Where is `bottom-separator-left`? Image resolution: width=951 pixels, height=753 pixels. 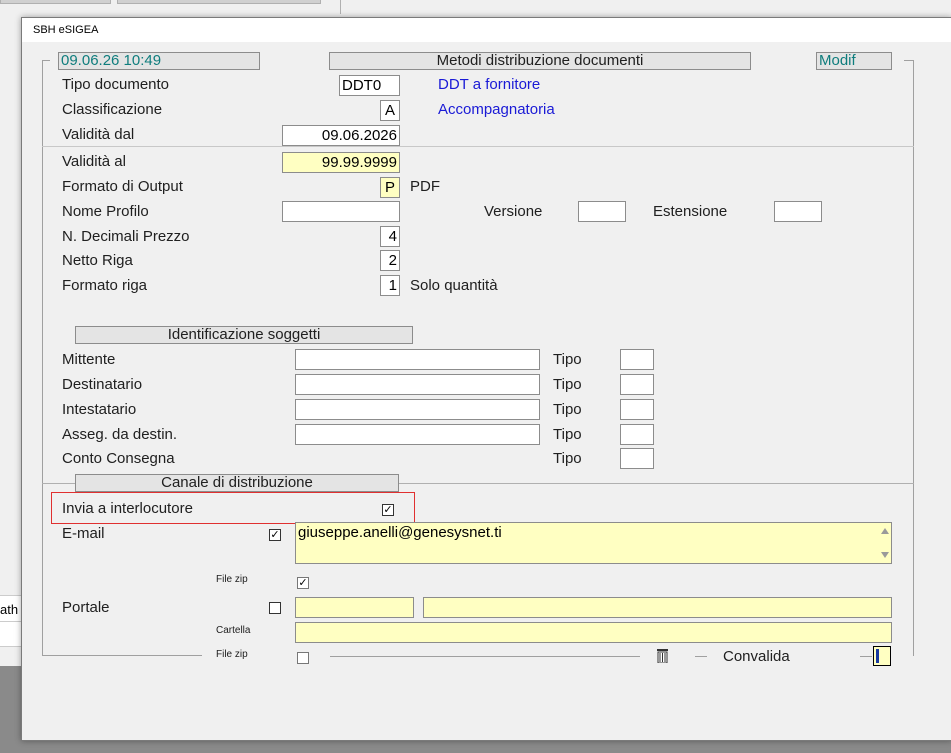 bottom-separator-left is located at coordinates (485, 656).